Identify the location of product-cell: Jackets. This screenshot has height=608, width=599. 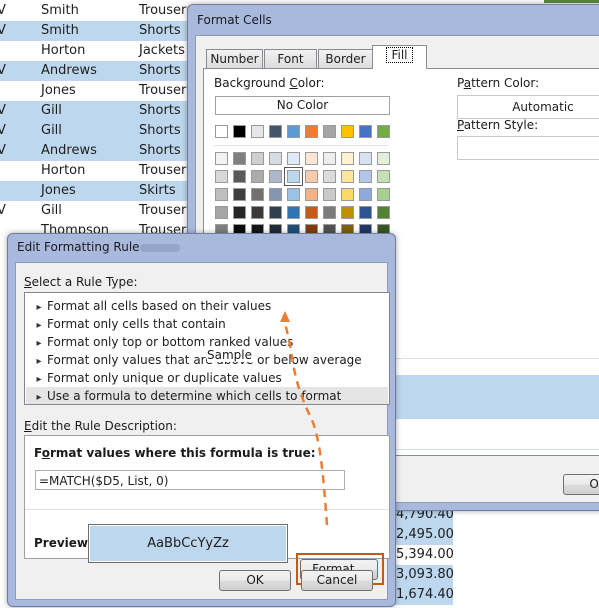
(162, 51).